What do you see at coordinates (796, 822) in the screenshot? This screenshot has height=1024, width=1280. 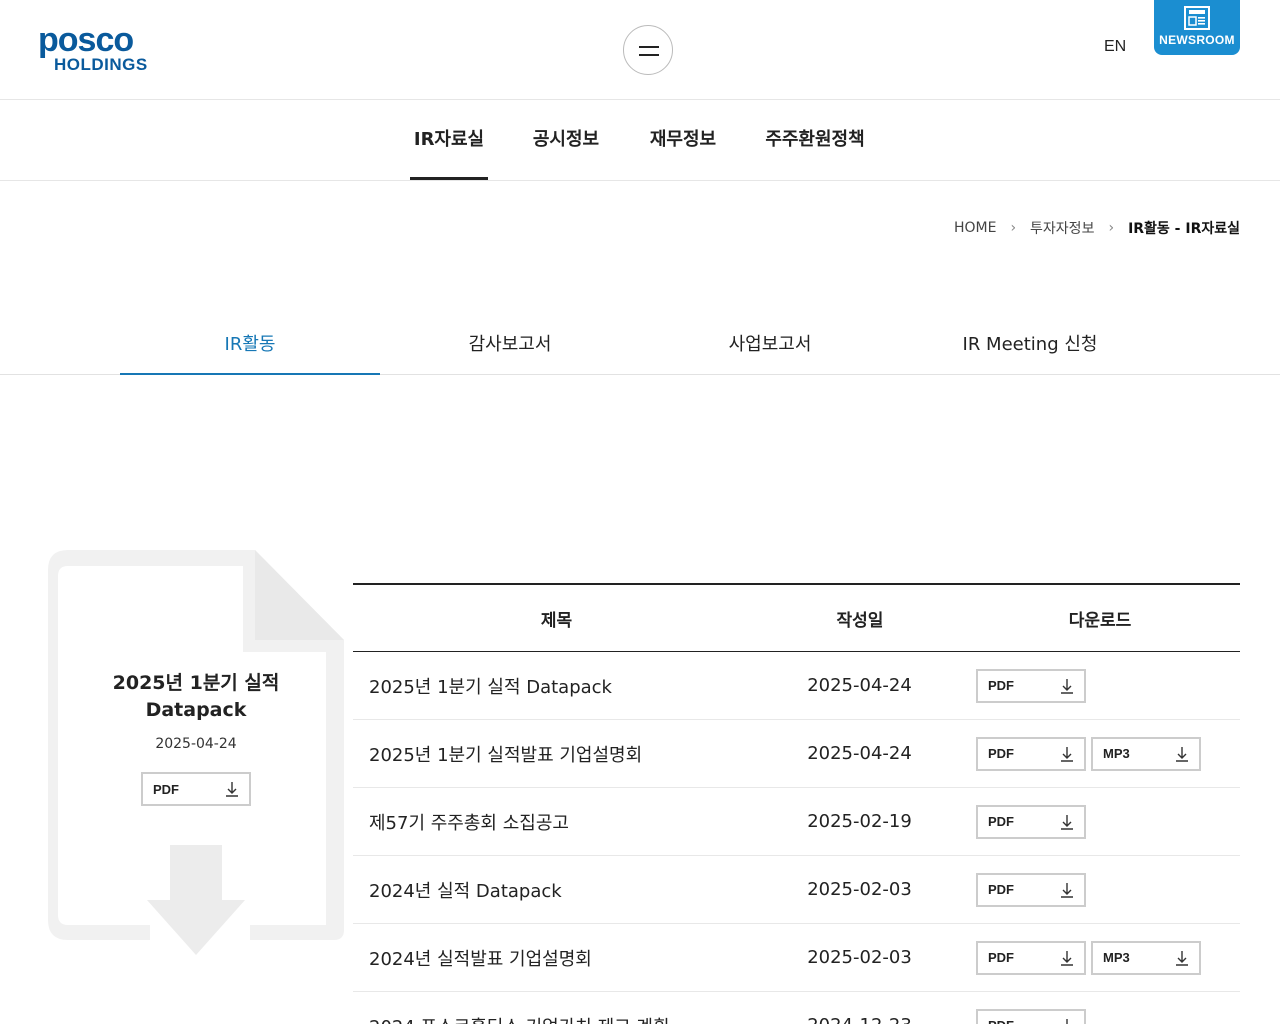 I see `table-row: 제57기 주주총회 소집공고 2025-02-19 PDF` at bounding box center [796, 822].